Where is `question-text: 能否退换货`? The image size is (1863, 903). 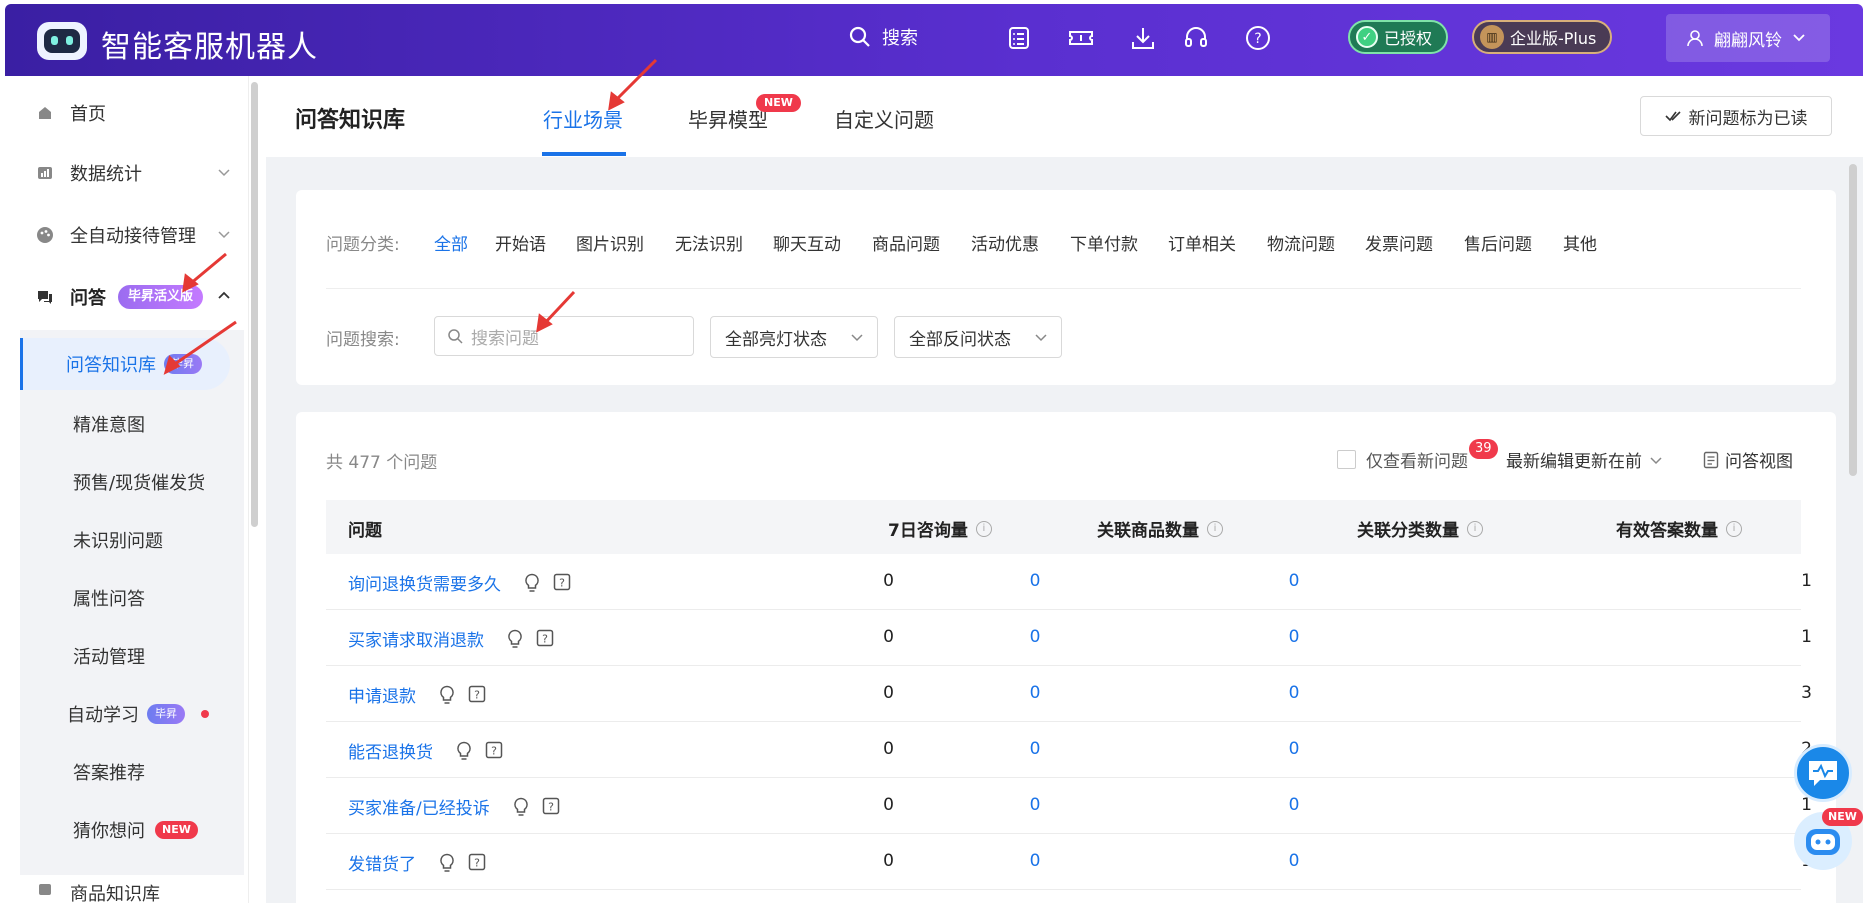 question-text: 能否退换货 is located at coordinates (390, 750).